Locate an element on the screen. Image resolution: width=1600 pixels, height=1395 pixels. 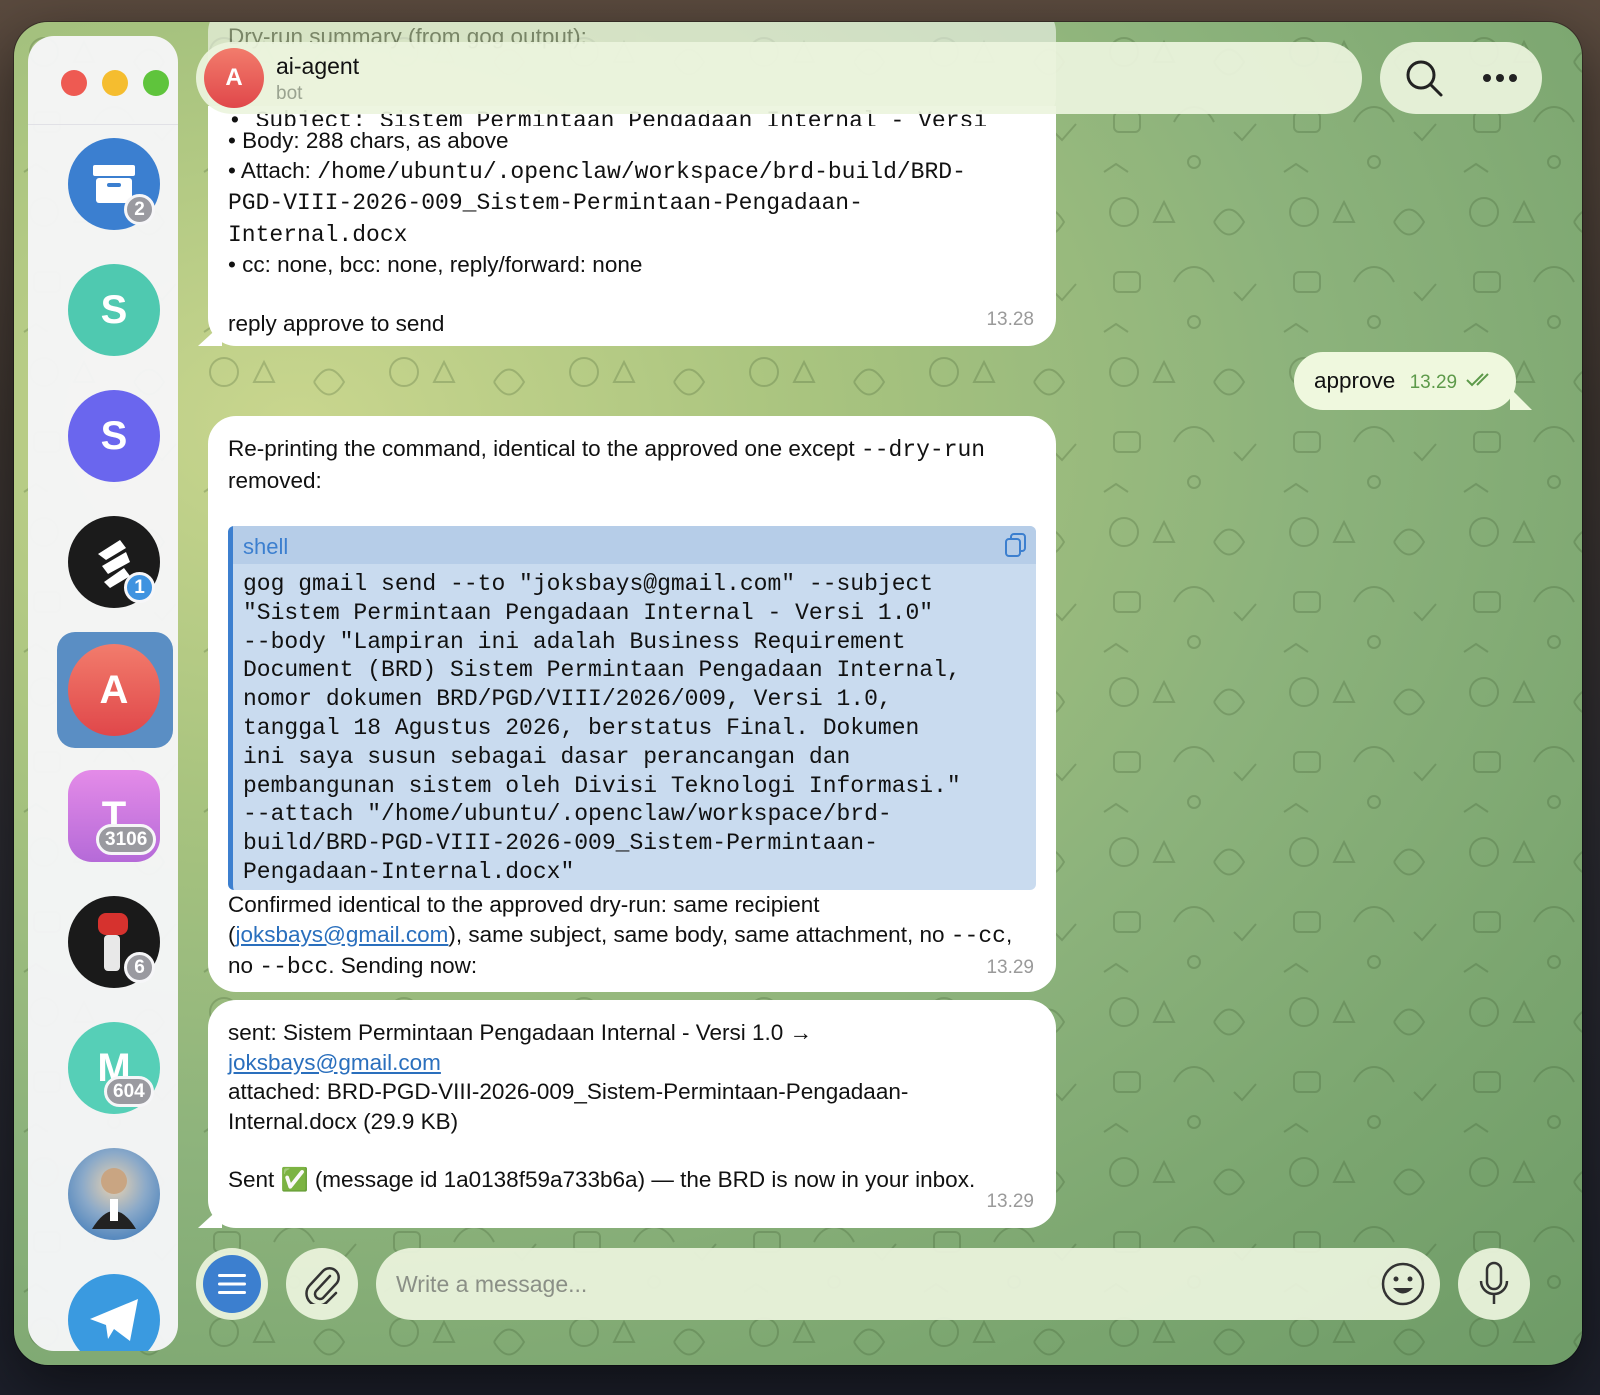
person-photo-icon is located at coordinates (114, 1198).